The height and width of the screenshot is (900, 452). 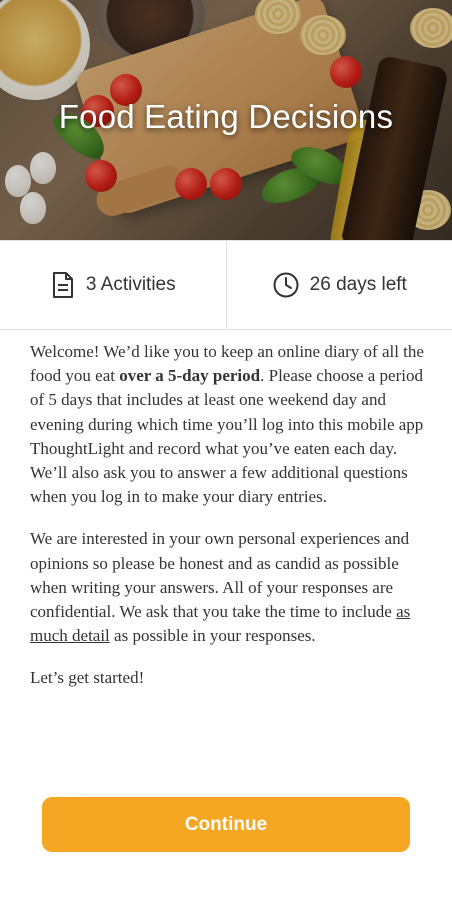 I want to click on clock-icon, so click(x=286, y=285).